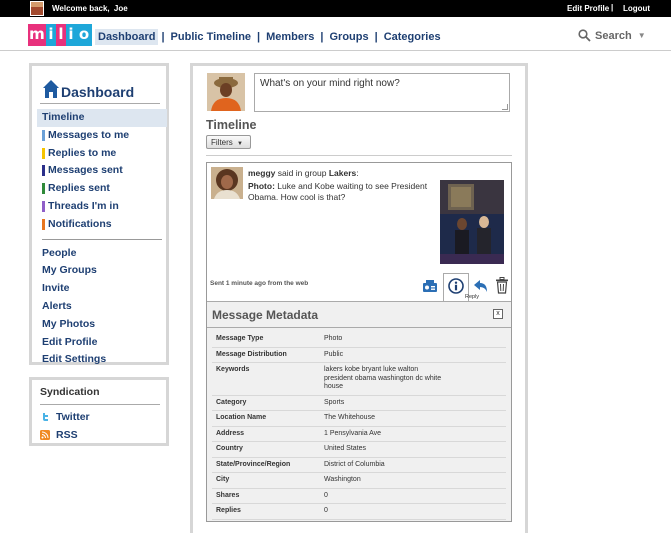  Describe the element at coordinates (472, 297) in the screenshot. I see `reply-label: Reply` at that location.